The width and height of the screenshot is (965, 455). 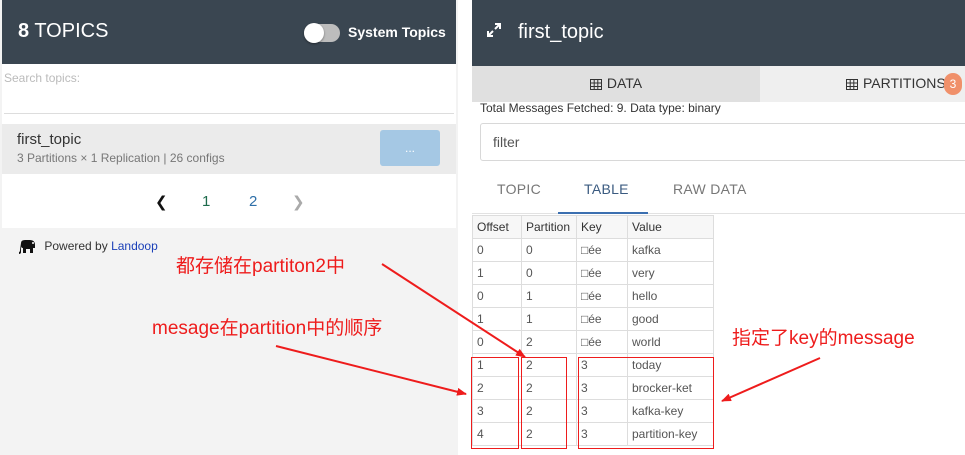 What do you see at coordinates (71, 31) in the screenshot?
I see `topics-title-label: TOPICS` at bounding box center [71, 31].